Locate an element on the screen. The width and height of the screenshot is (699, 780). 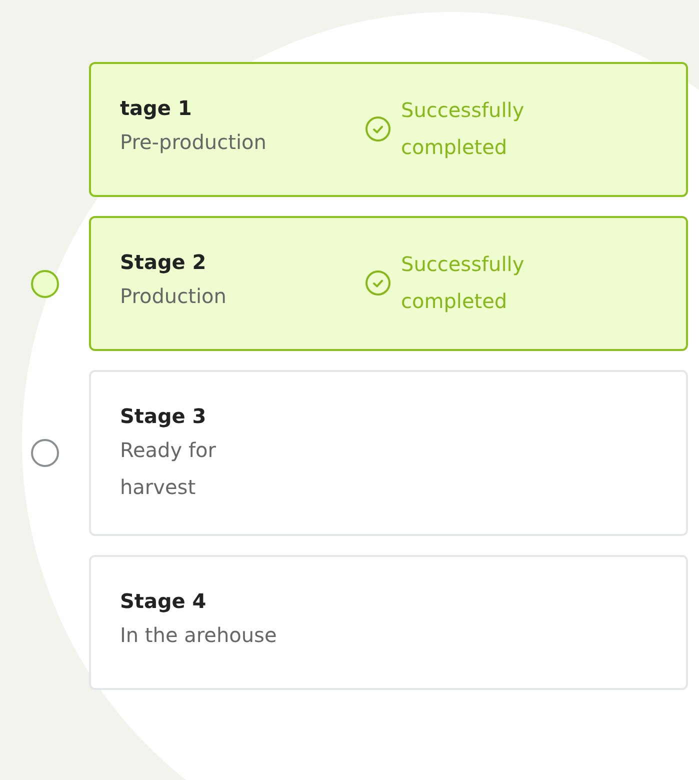
stage-title: tage 1 is located at coordinates (156, 108).